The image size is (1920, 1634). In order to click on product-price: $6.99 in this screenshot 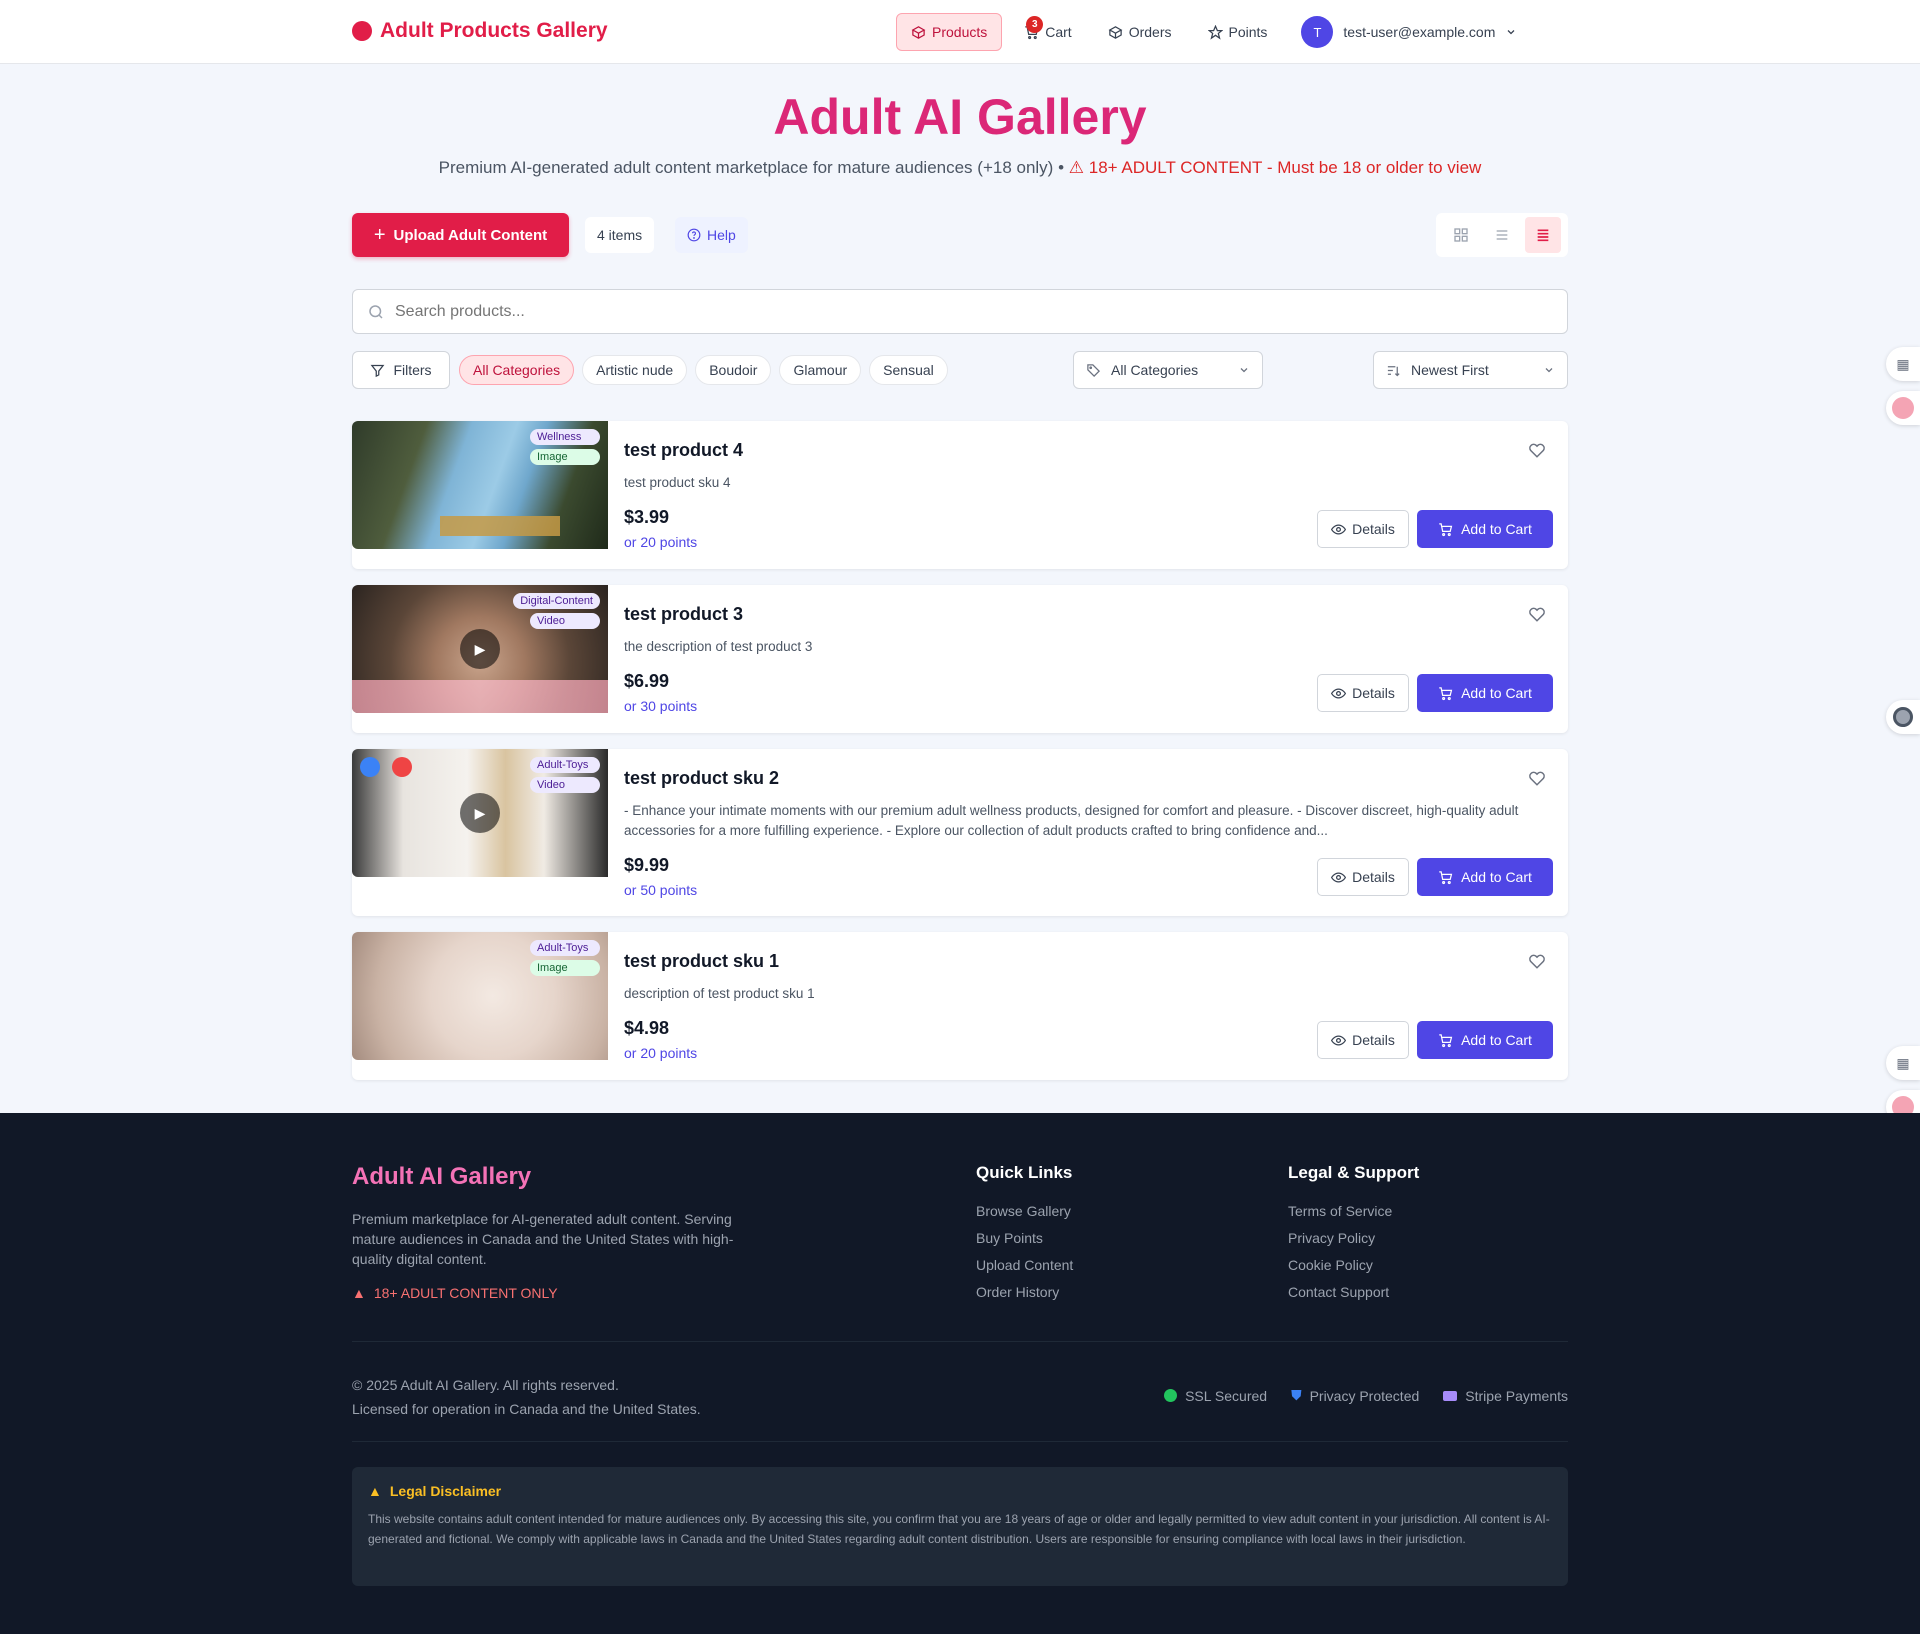, I will do `click(647, 681)`.